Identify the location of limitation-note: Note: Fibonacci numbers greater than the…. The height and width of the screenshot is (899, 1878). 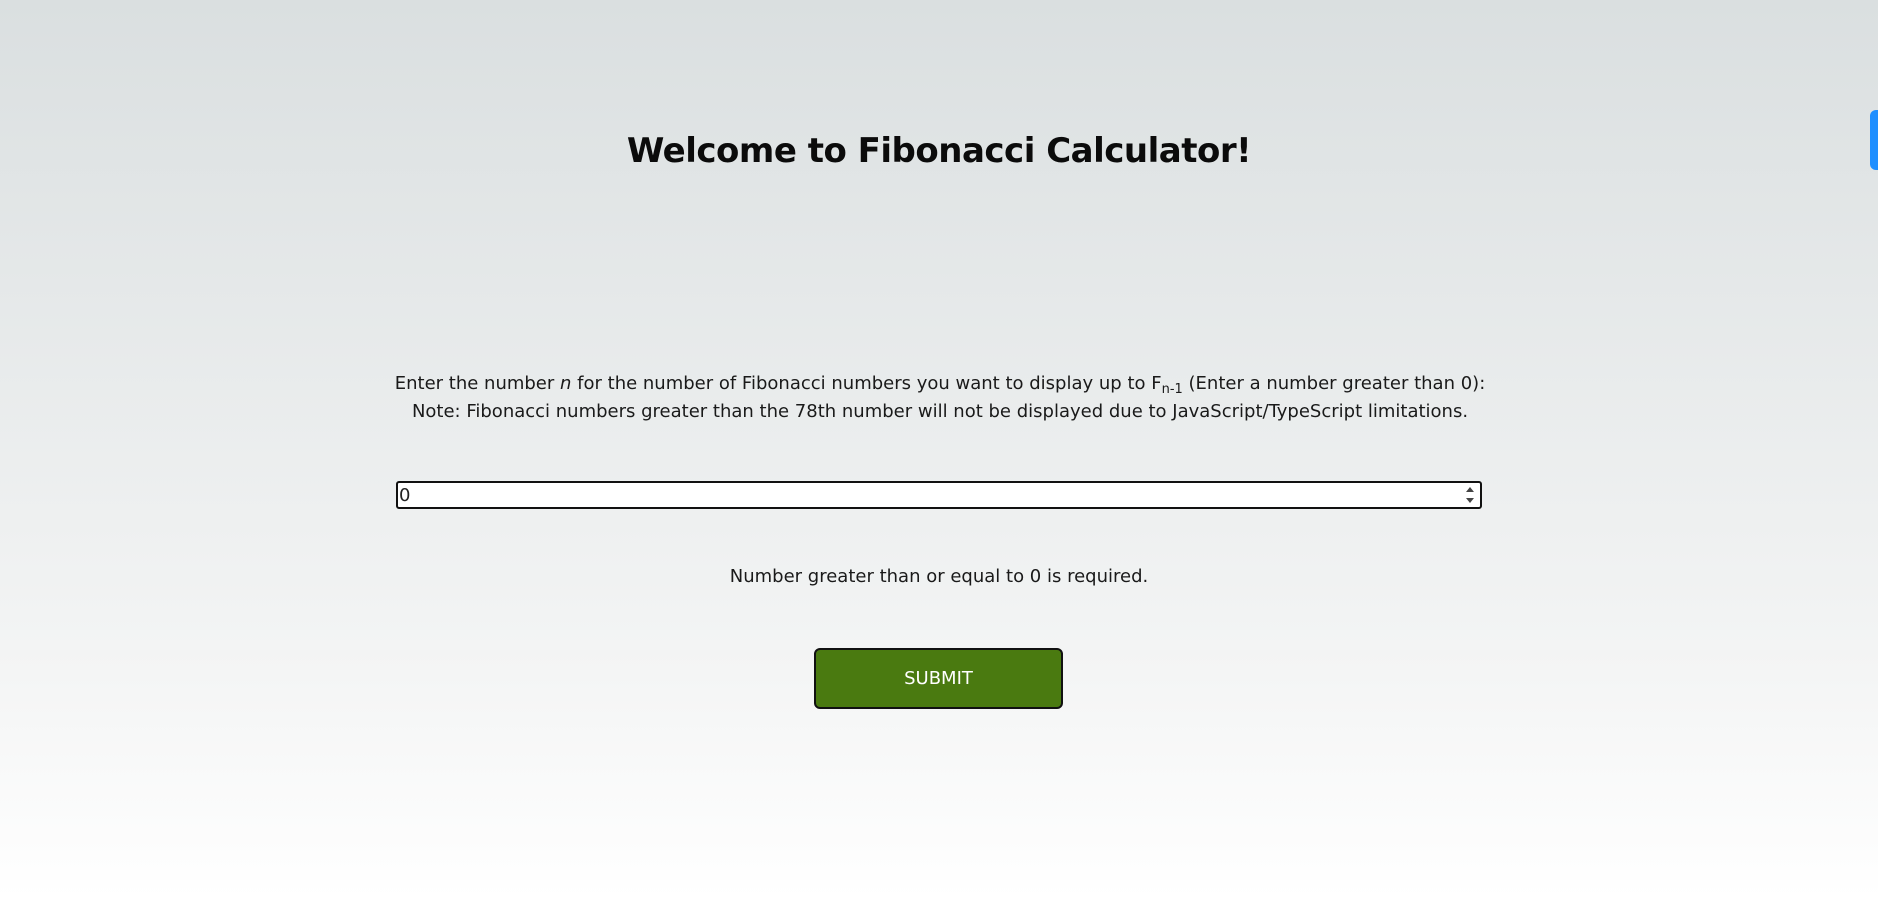
(940, 411).